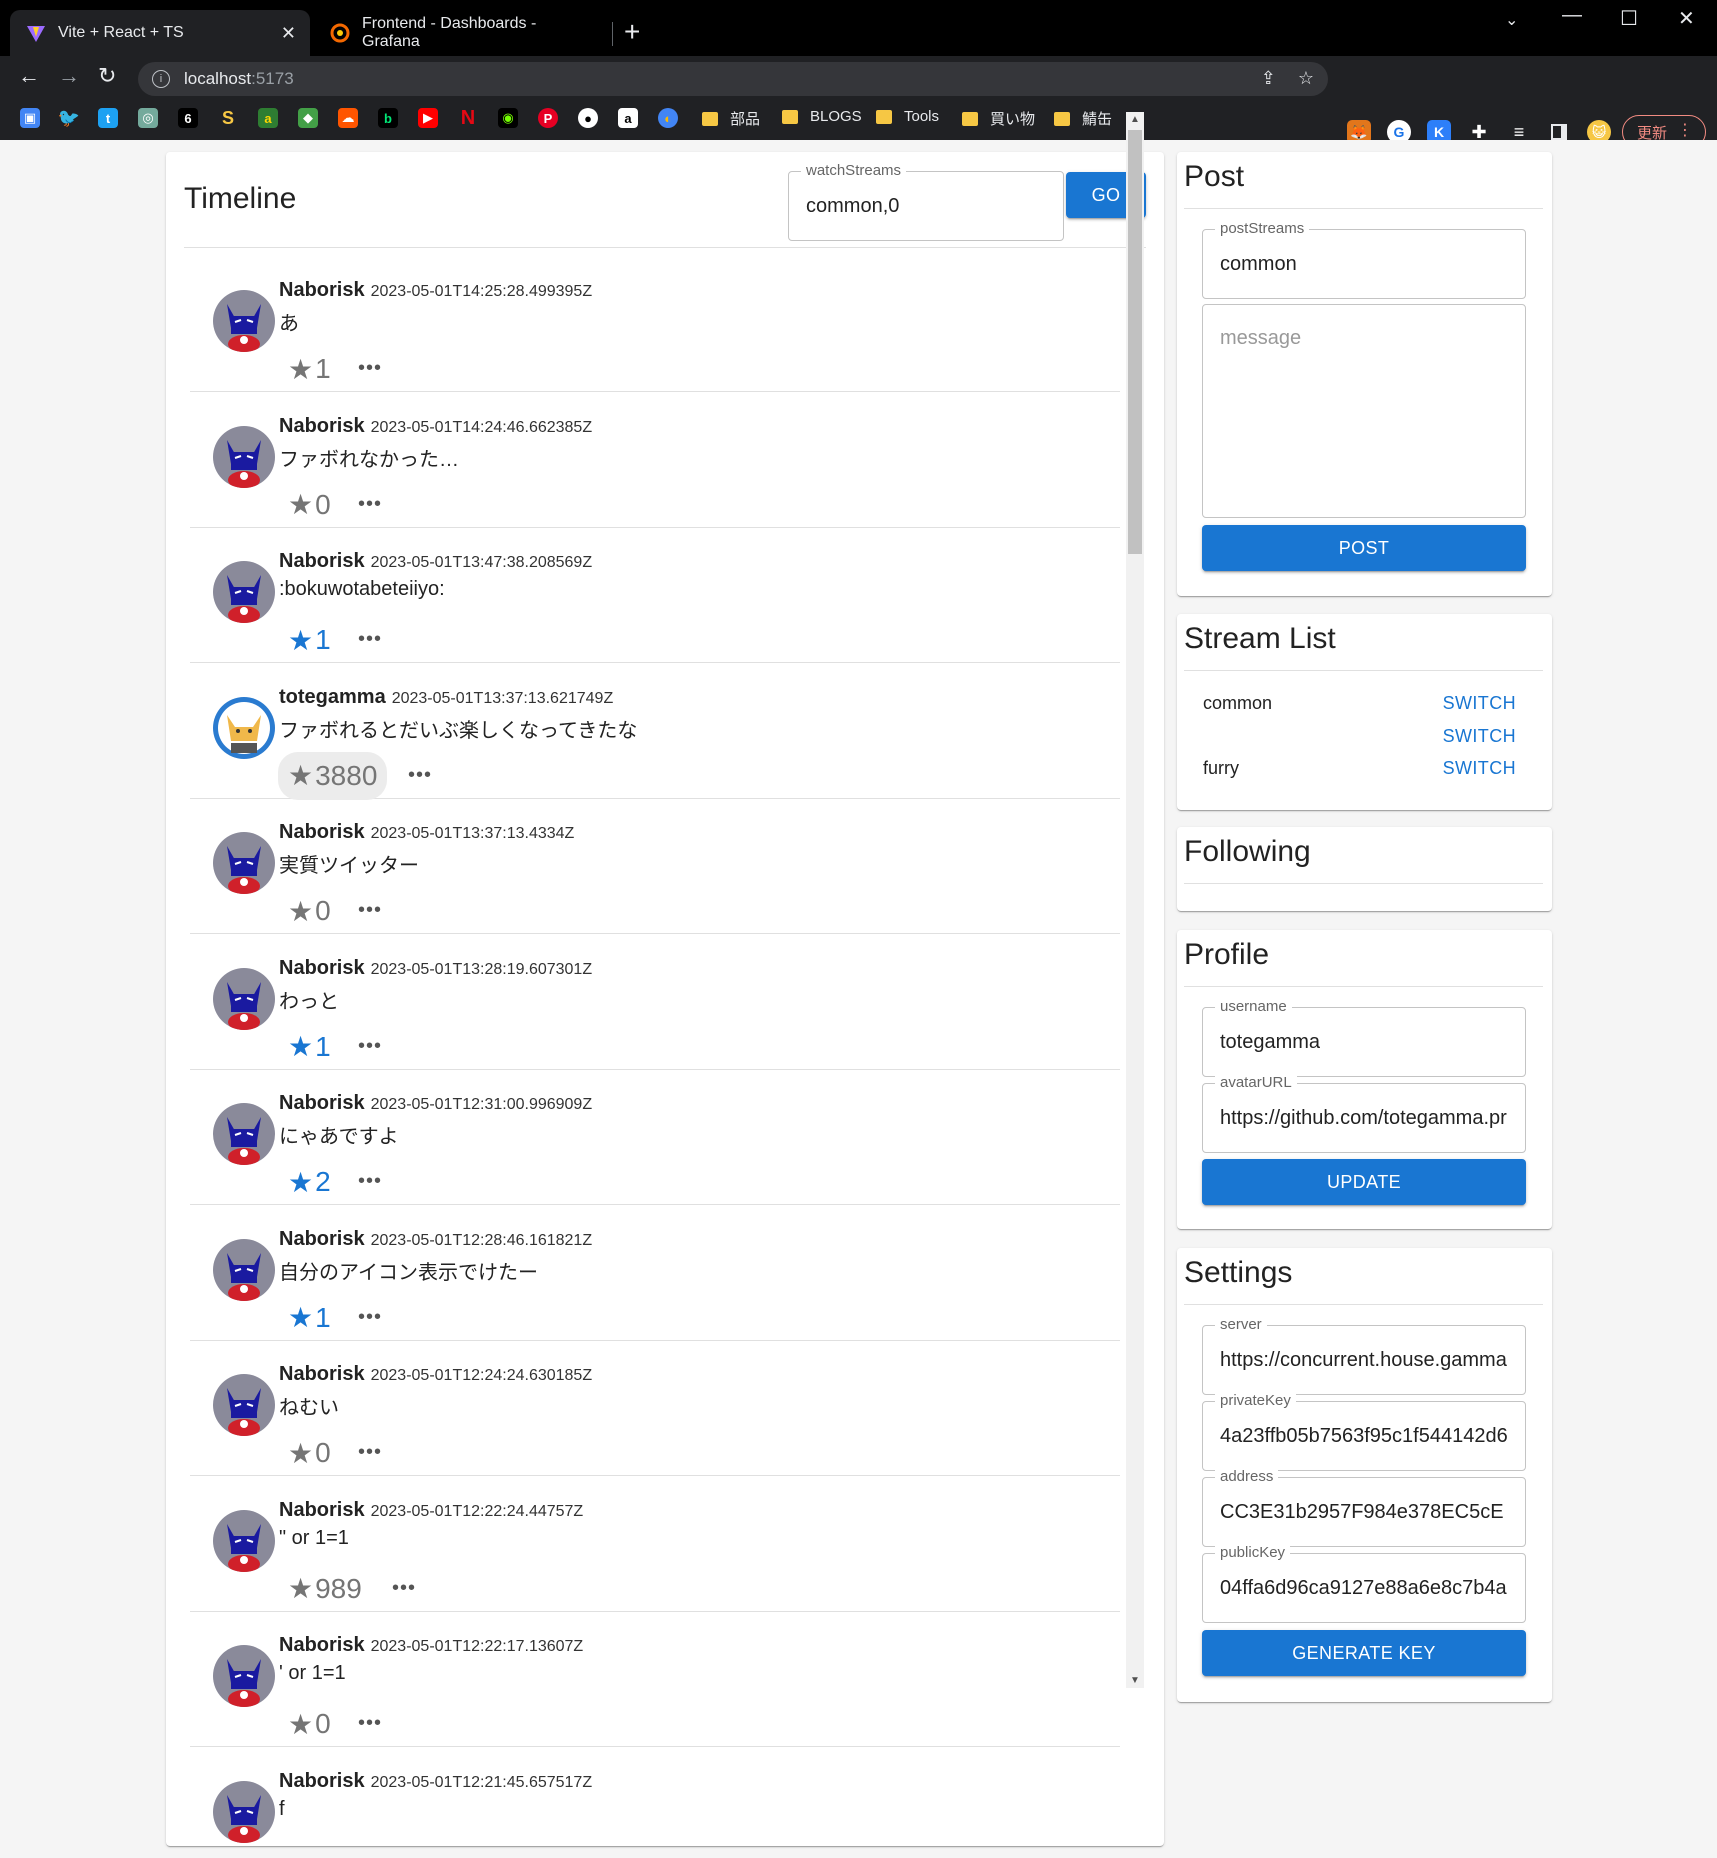  What do you see at coordinates (588, 118) in the screenshot?
I see `bookmark-github-icon: ●` at bounding box center [588, 118].